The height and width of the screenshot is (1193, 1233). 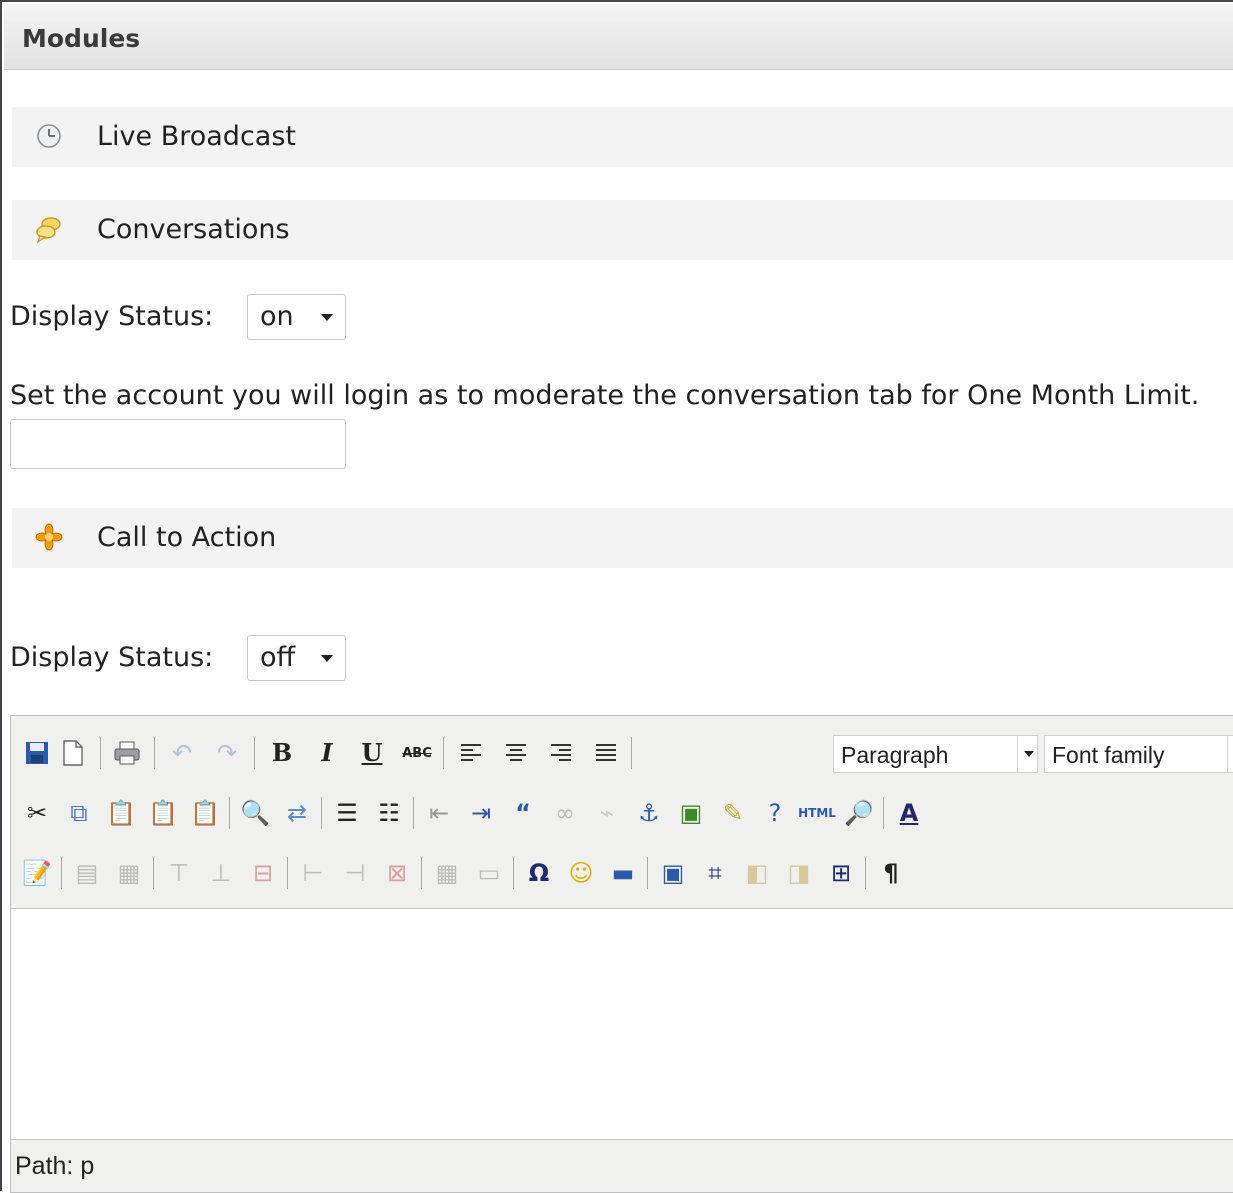 I want to click on paste-icon: 📋, so click(x=121, y=813).